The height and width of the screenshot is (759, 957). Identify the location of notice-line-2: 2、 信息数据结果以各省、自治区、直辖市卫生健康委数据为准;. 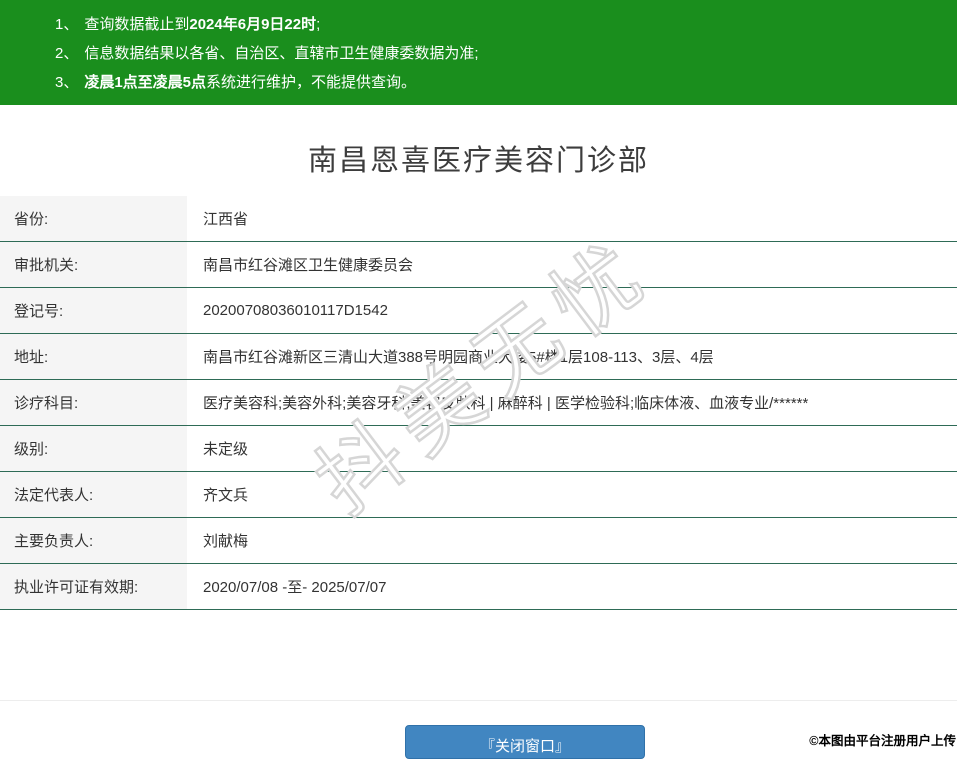
(496, 53).